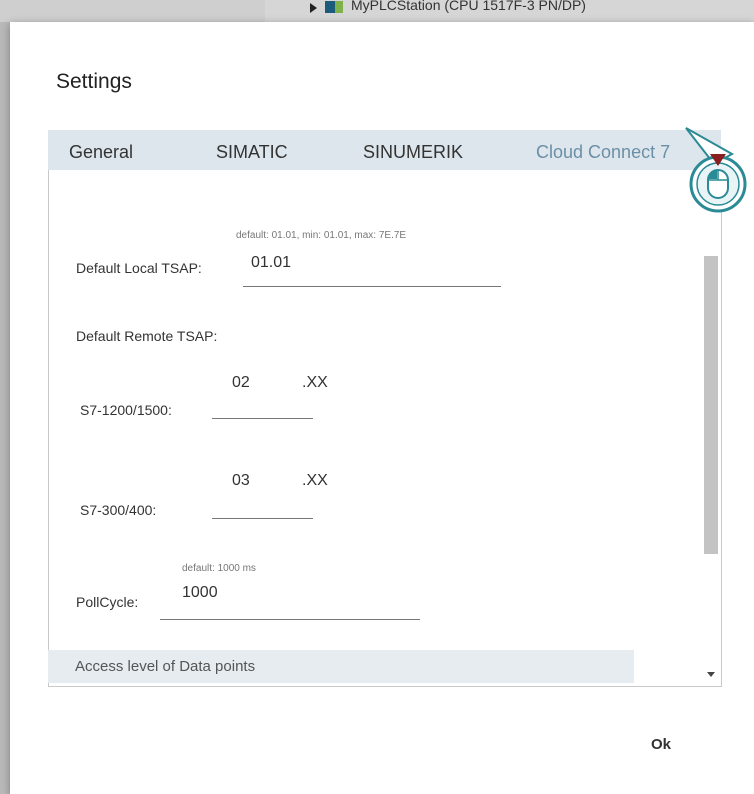 The width and height of the screenshot is (754, 794). What do you see at coordinates (341, 666) in the screenshot?
I see `access-level-section: Access level of Data points` at bounding box center [341, 666].